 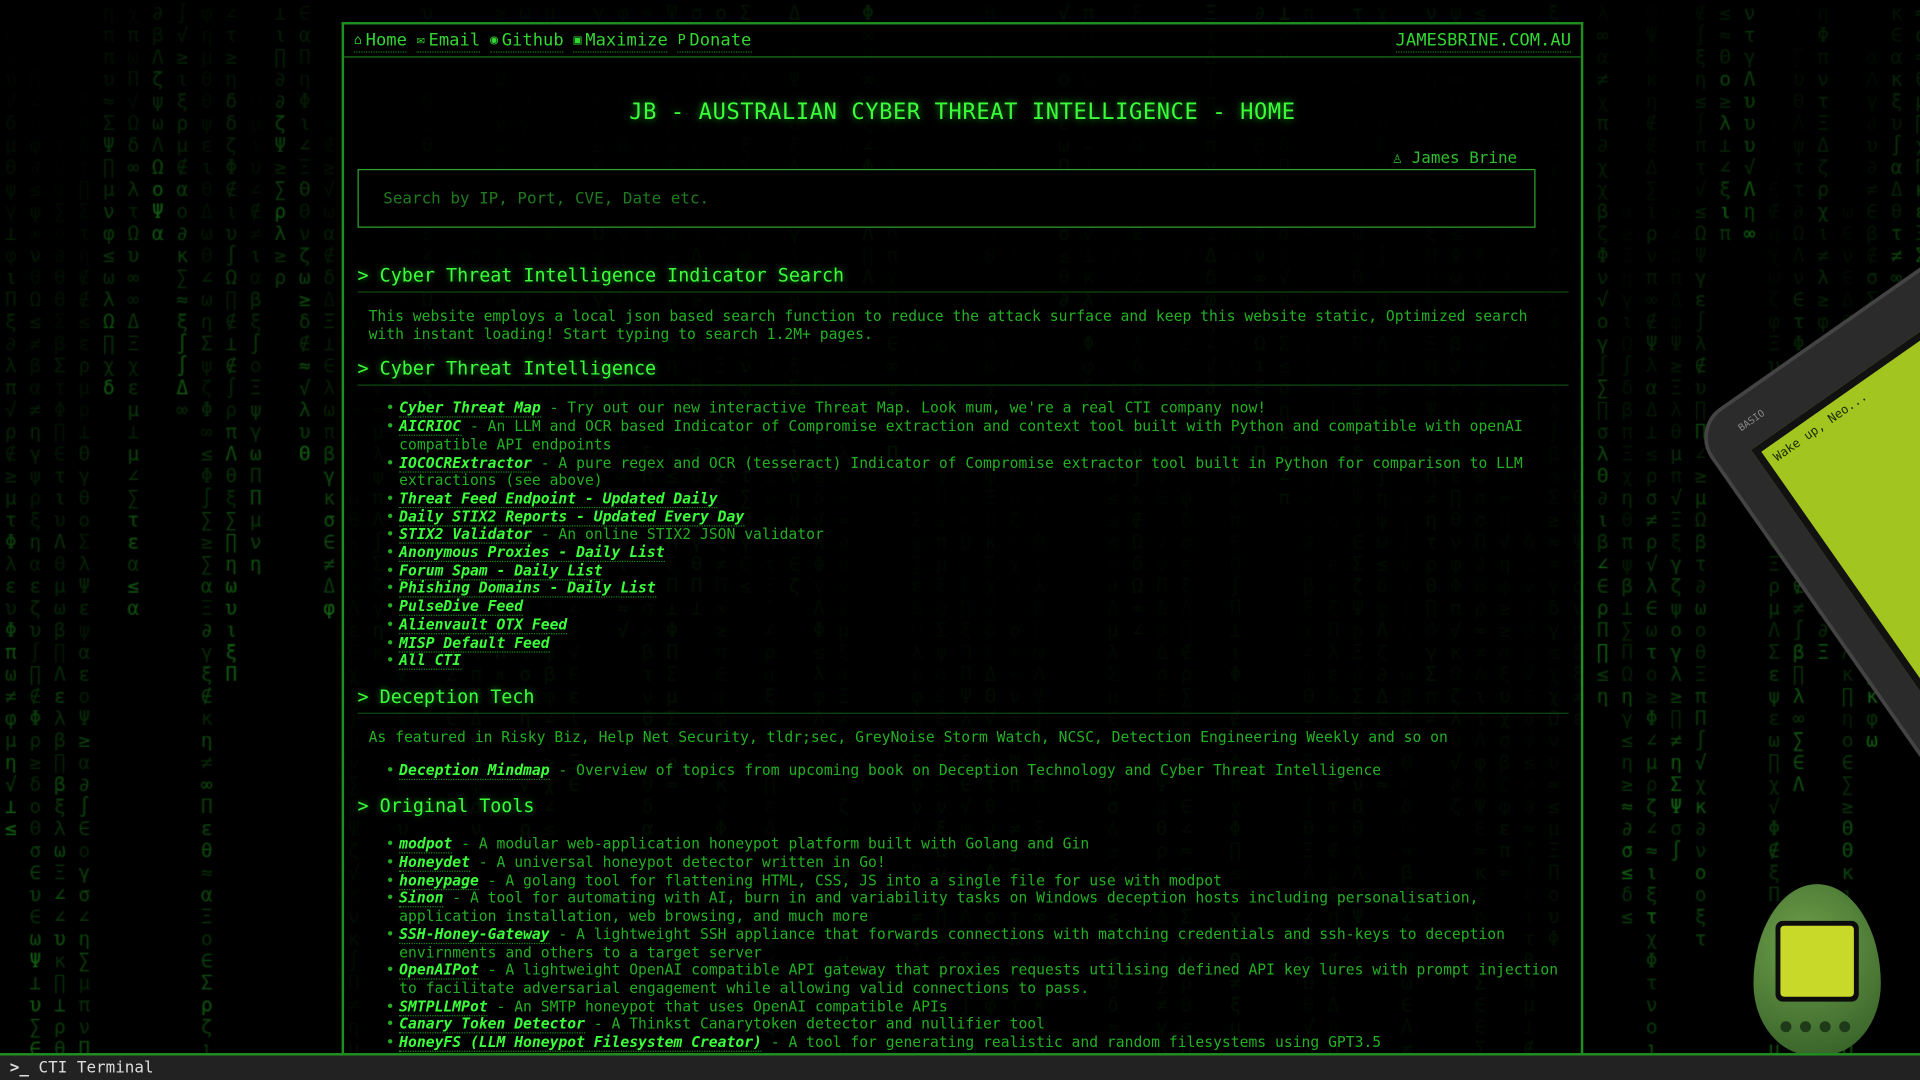 I want to click on item-link: Deception Mindmap, so click(x=474, y=770).